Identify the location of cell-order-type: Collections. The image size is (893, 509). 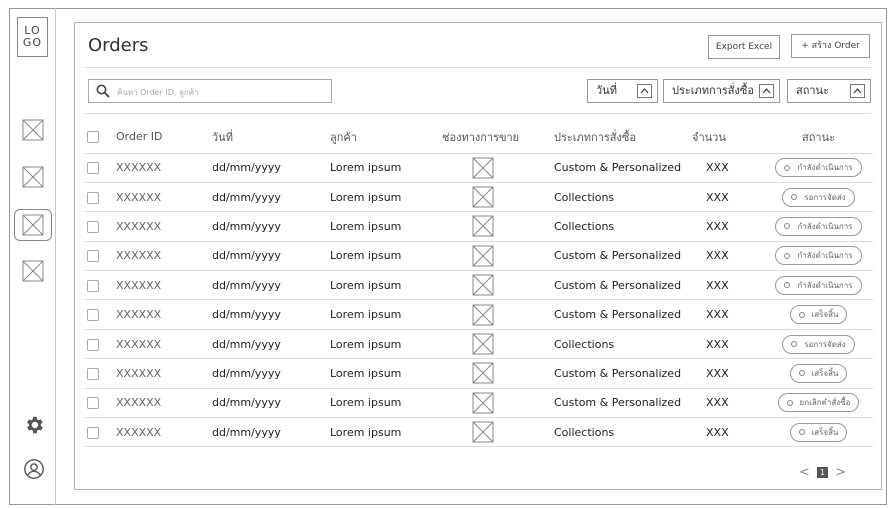
(623, 196).